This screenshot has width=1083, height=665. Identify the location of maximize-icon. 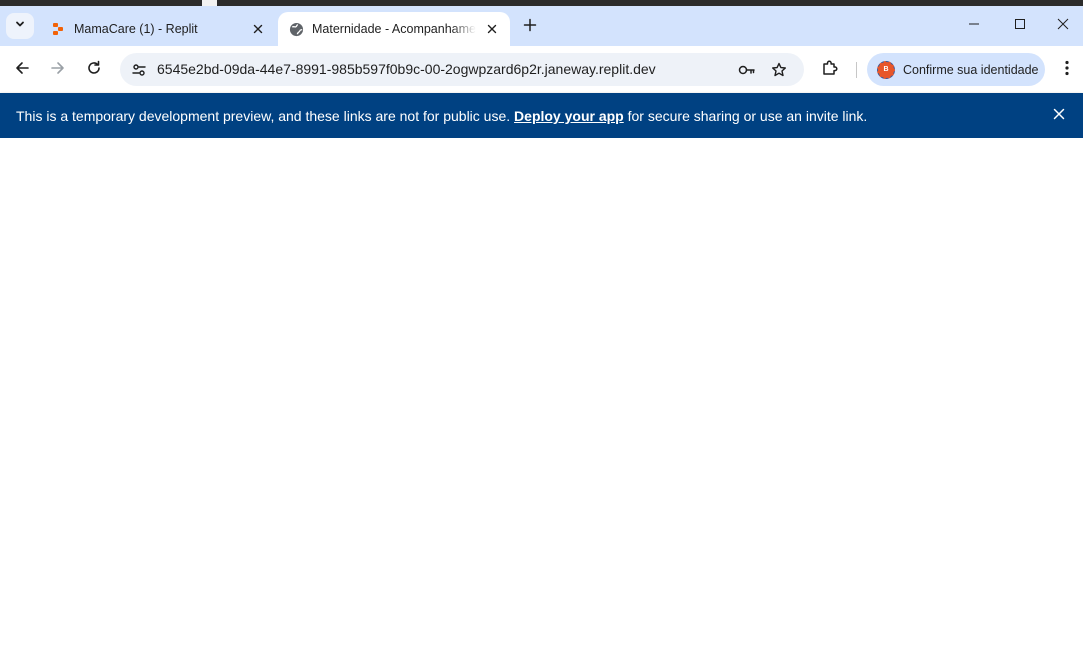
(1020, 26).